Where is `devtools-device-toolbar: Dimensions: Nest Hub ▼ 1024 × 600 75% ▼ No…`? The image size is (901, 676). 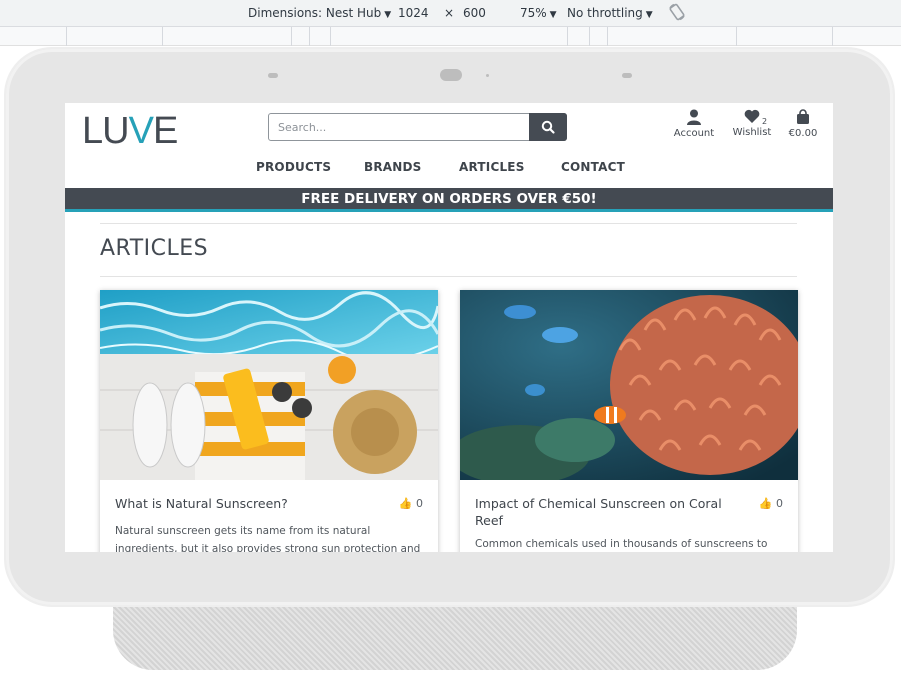 devtools-device-toolbar: Dimensions: Nest Hub ▼ 1024 × 600 75% ▼ No… is located at coordinates (450, 13).